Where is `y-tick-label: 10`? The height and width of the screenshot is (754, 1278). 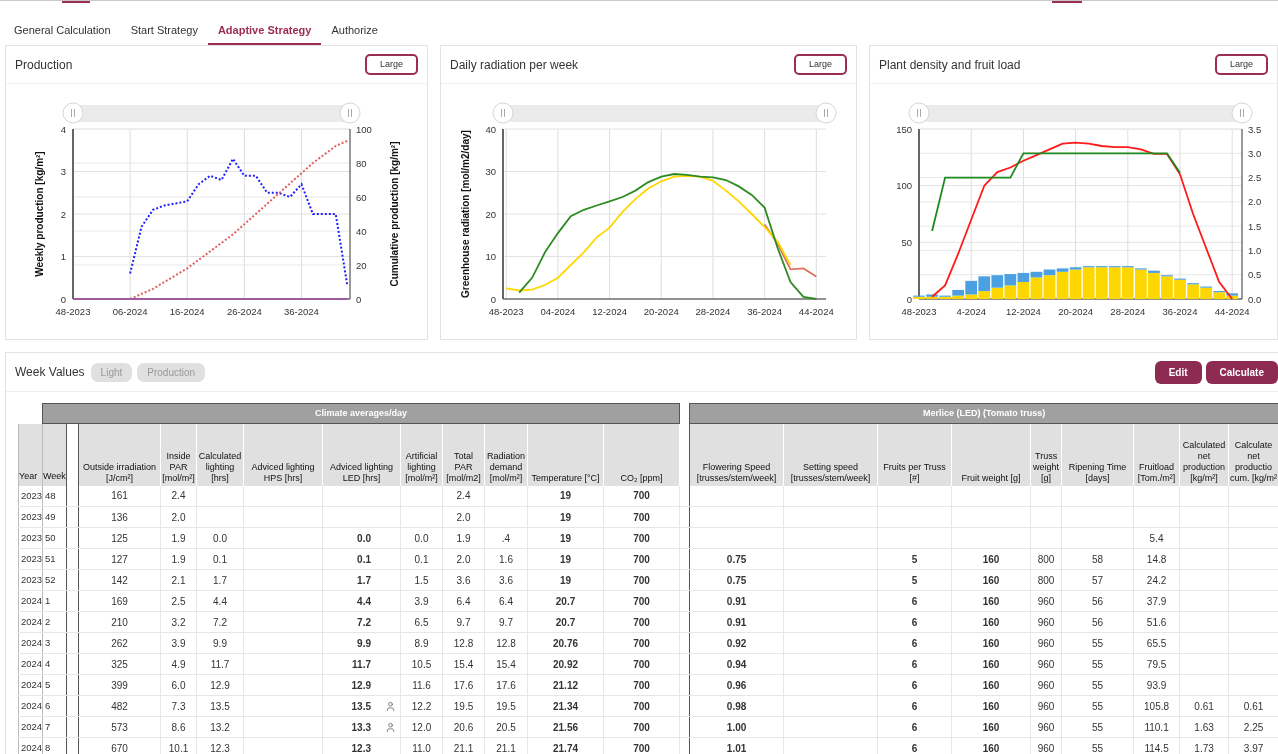 y-tick-label: 10 is located at coordinates (490, 256).